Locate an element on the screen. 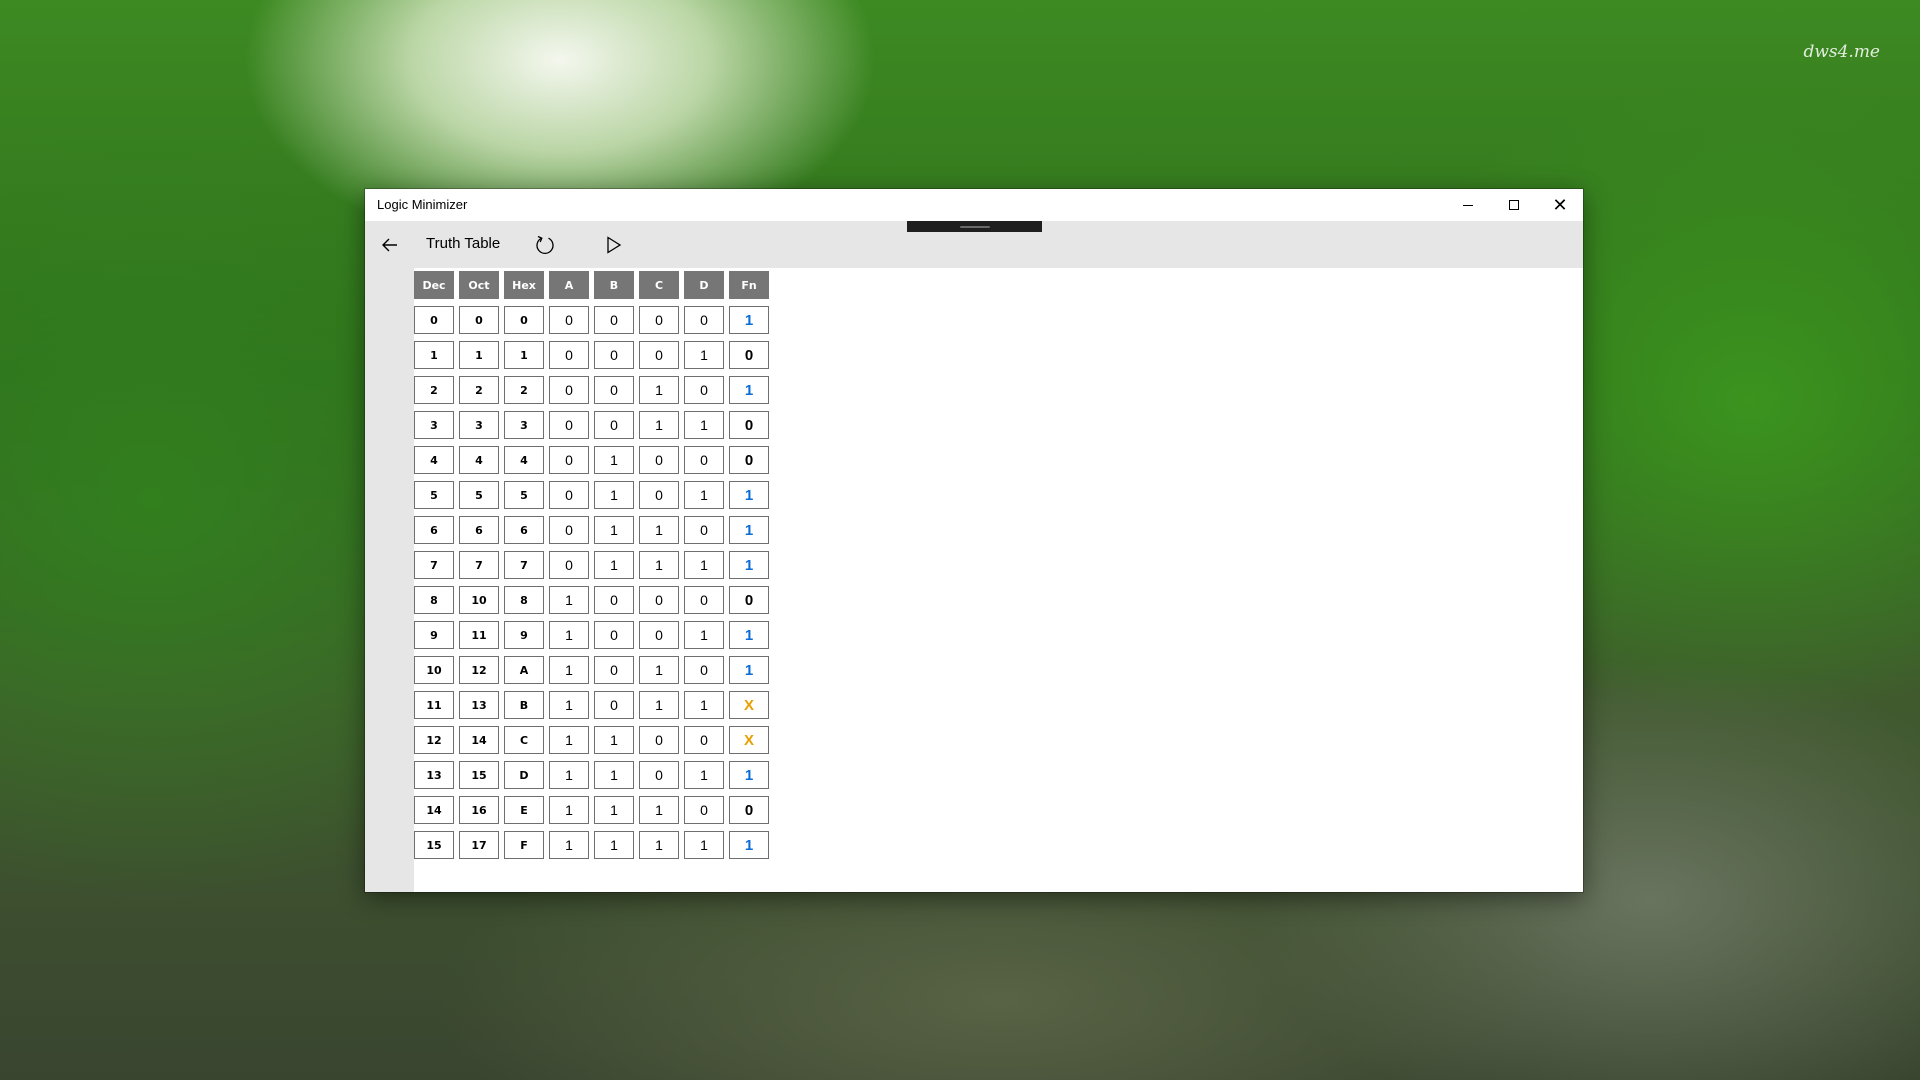 The height and width of the screenshot is (1080, 1920). cell-hex: 4 is located at coordinates (524, 460).